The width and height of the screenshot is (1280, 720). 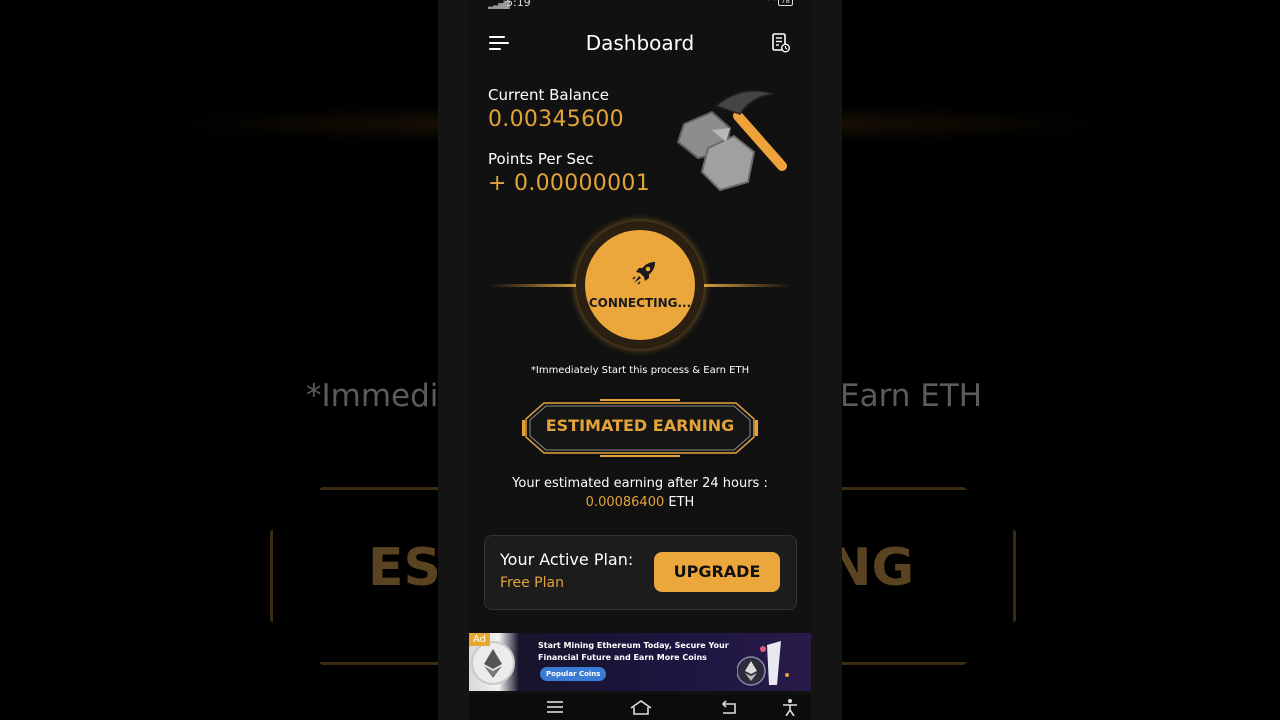 What do you see at coordinates (640, 5) in the screenshot?
I see `status-bar: ▂▃▅▇ 5:19 ◠ 78` at bounding box center [640, 5].